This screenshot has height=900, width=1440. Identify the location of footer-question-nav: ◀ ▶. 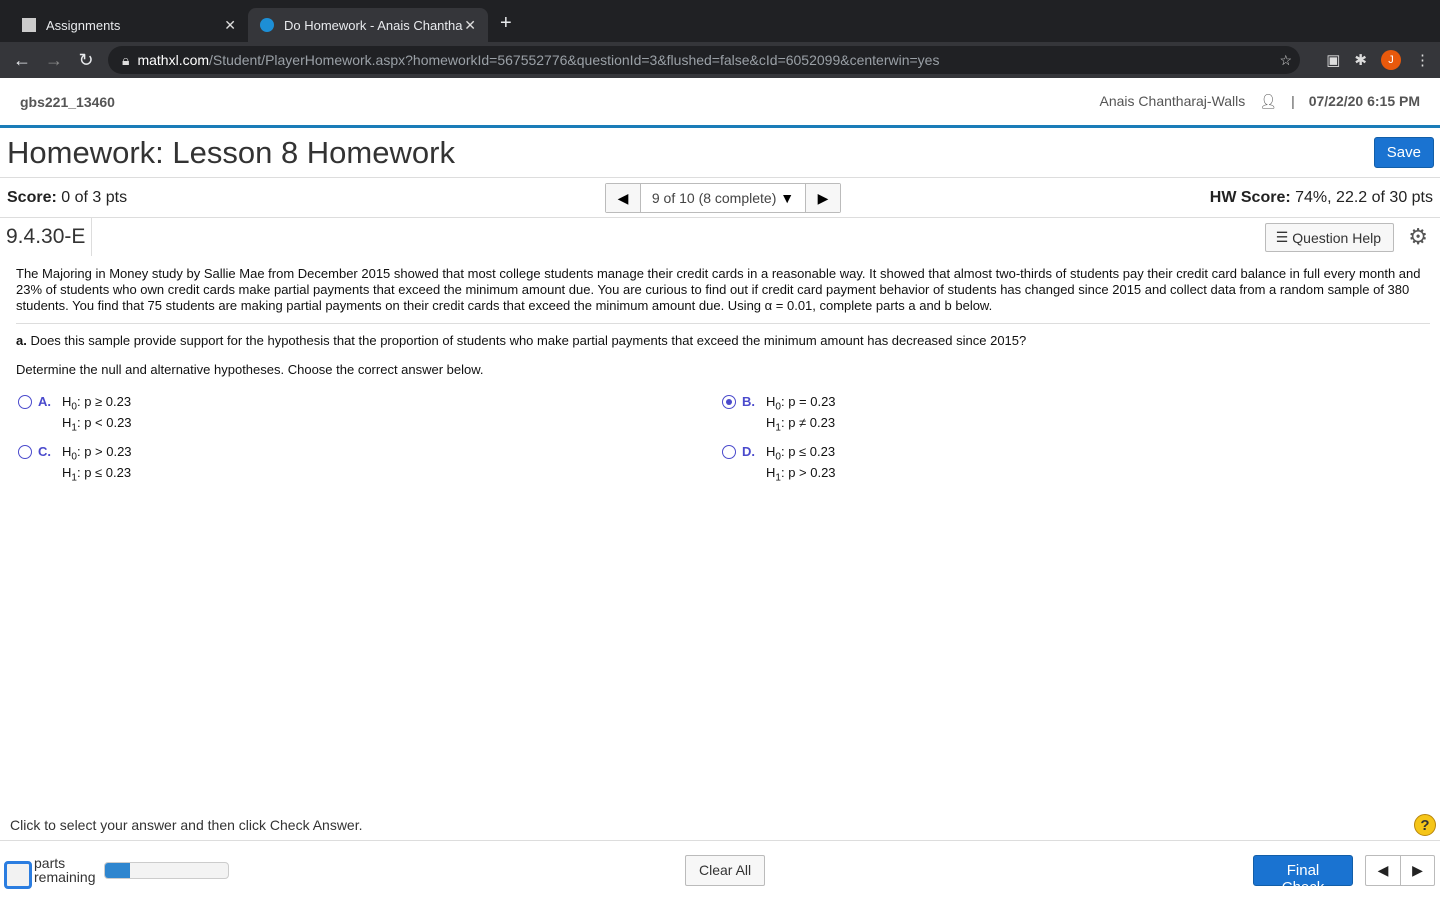
(1400, 870).